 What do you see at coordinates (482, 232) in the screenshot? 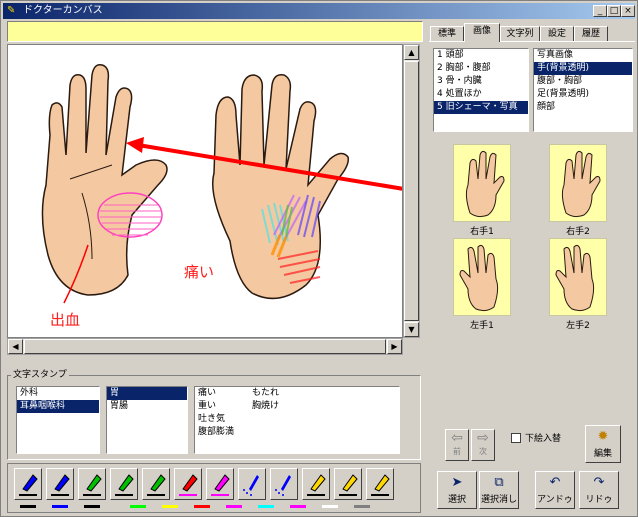
I see `thumbnail-label: 右手1` at bounding box center [482, 232].